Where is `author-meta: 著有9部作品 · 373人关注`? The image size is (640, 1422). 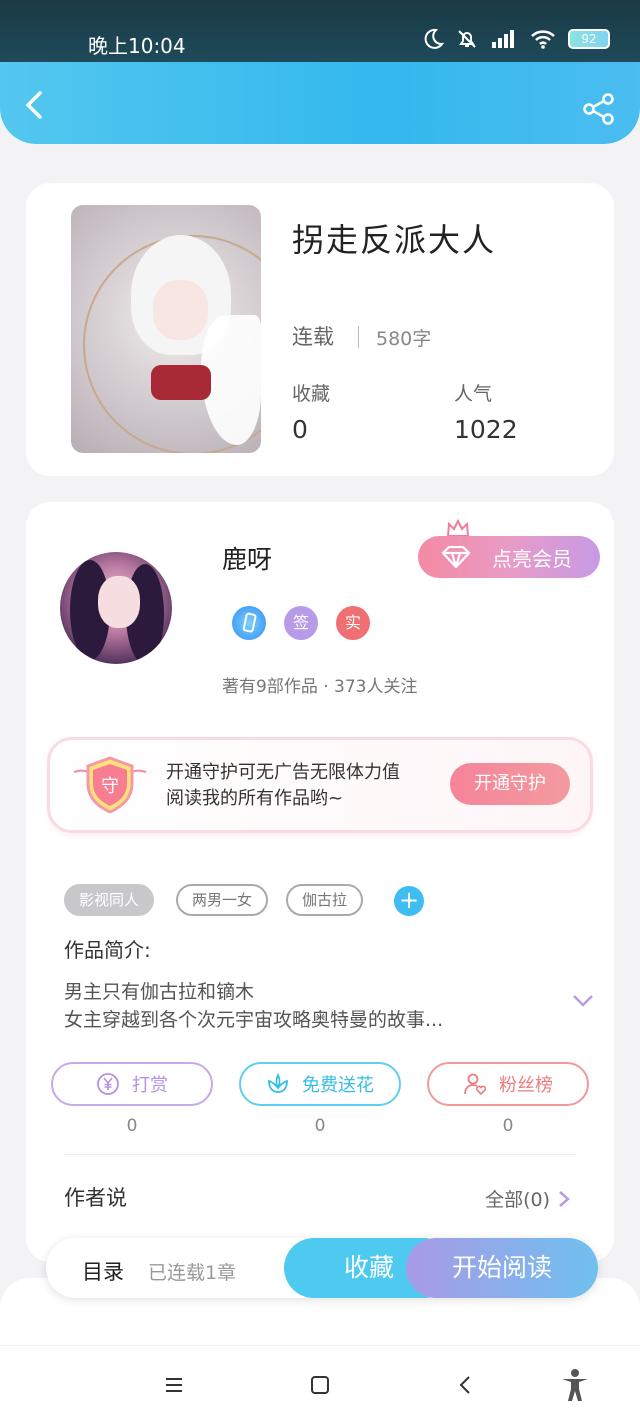
author-meta: 著有9部作品 · 373人关注 is located at coordinates (320, 687).